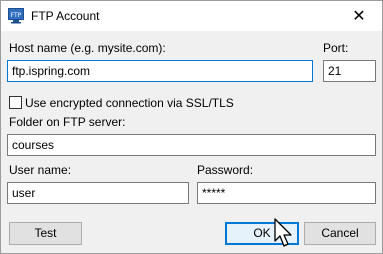 This screenshot has height=254, width=383. I want to click on folder-label: Folder on FTP server:, so click(67, 122).